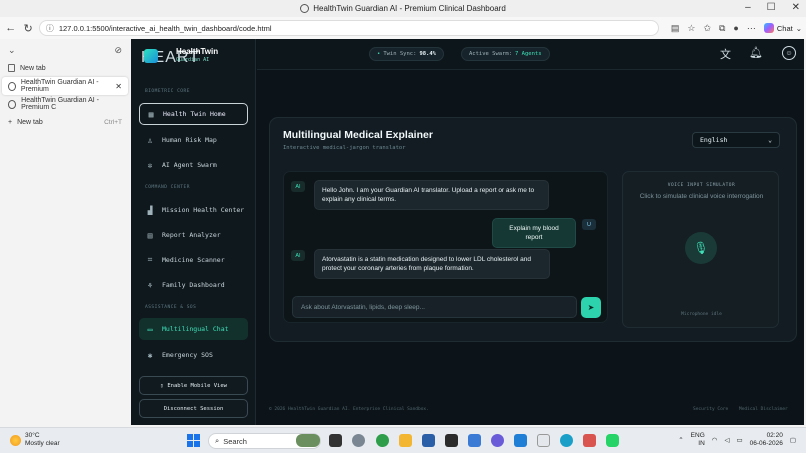  Describe the element at coordinates (162, 385) in the screenshot. I see `phone-icon: ▯` at that location.